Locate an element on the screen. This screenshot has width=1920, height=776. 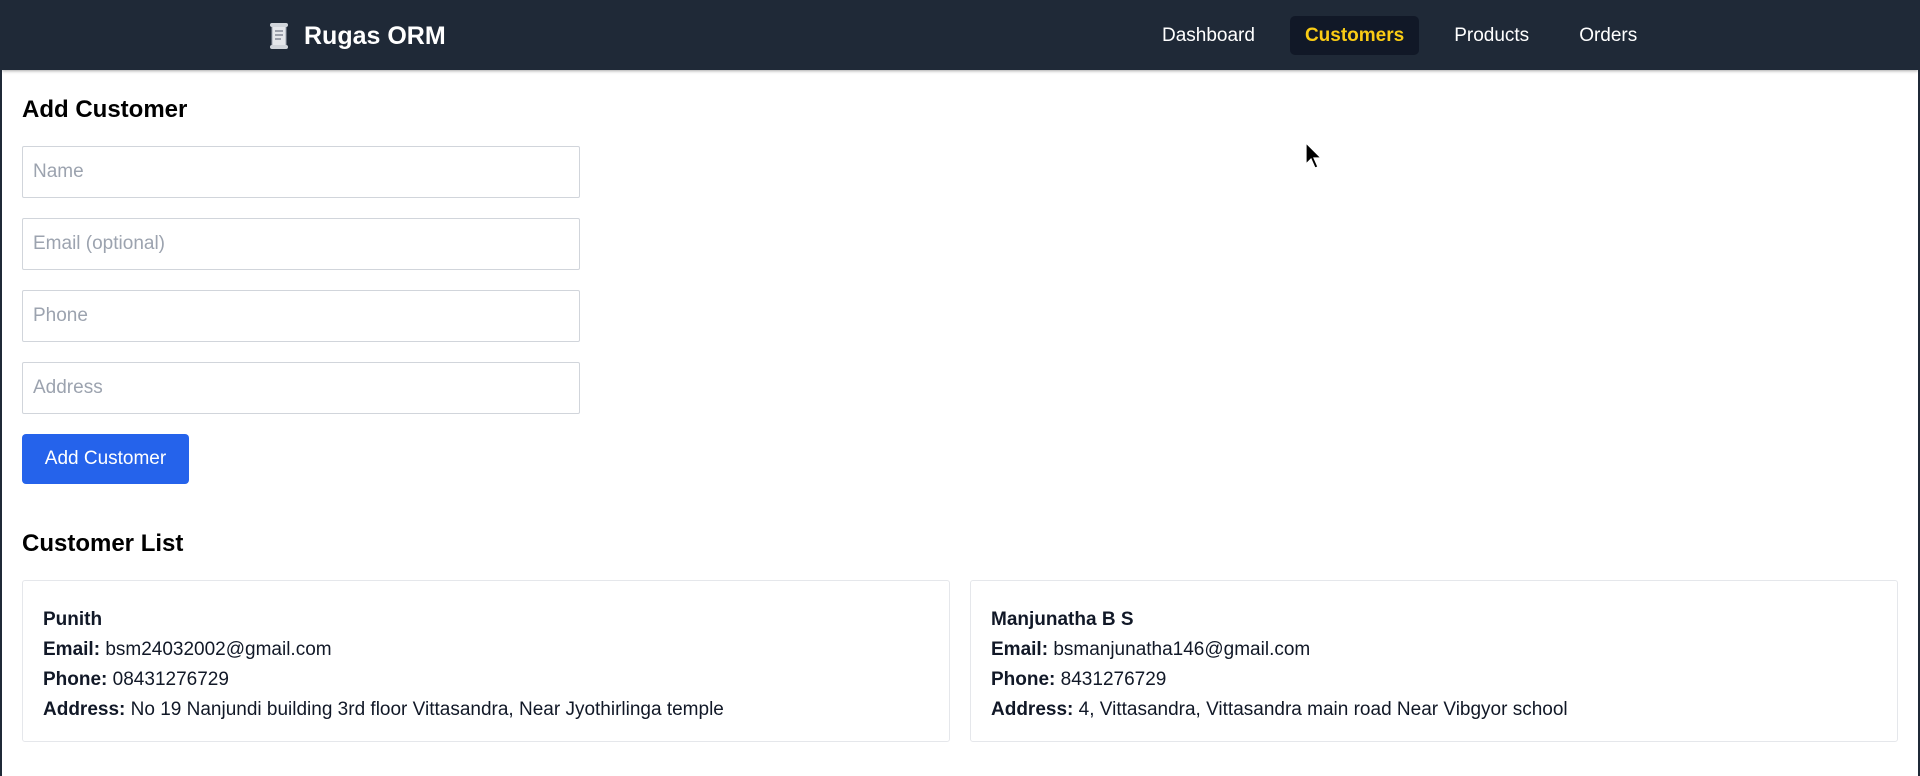
brand: Rugas ORM is located at coordinates (357, 36).